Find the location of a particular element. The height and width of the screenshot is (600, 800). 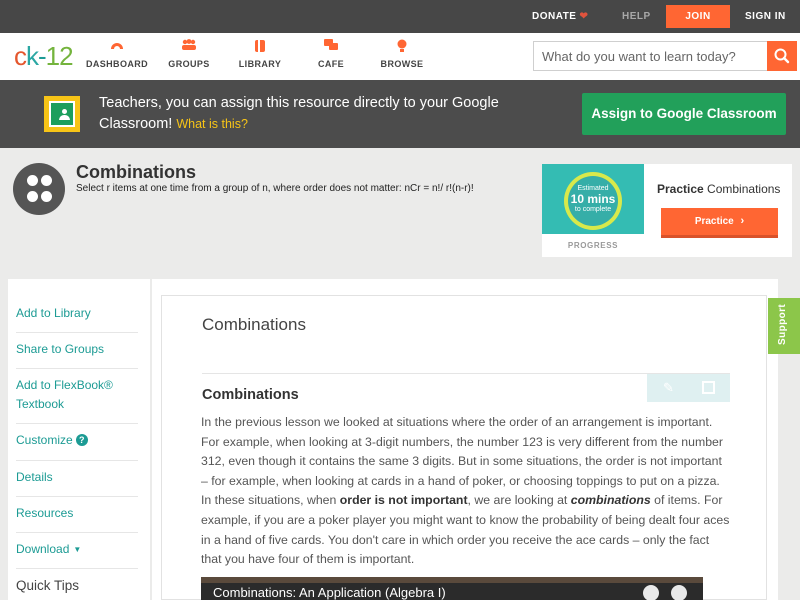

donate-label: DONATE is located at coordinates (554, 16).